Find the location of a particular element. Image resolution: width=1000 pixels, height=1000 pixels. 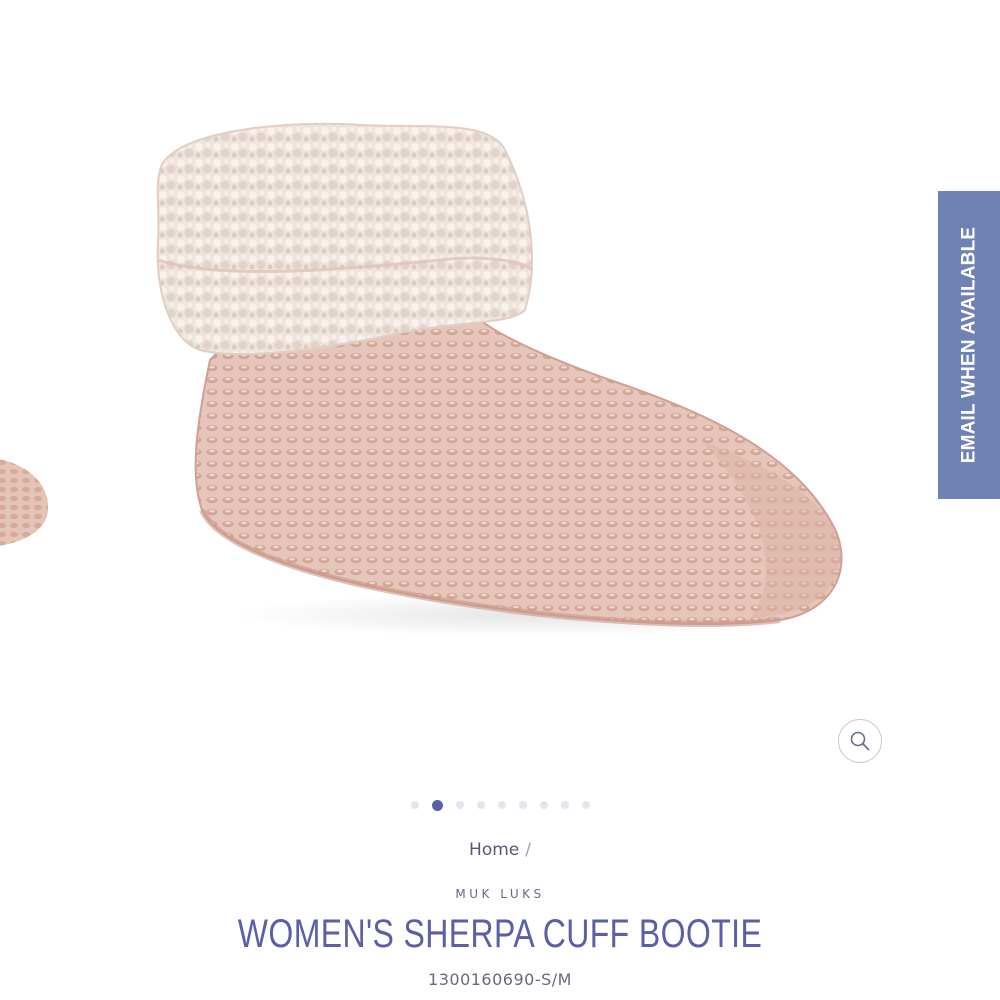

magnifier-icon is located at coordinates (860, 741).